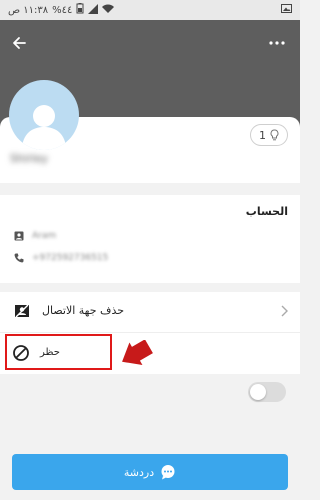 The image size is (320, 500). What do you see at coordinates (22, 311) in the screenshot?
I see `delete-contact-icon` at bounding box center [22, 311].